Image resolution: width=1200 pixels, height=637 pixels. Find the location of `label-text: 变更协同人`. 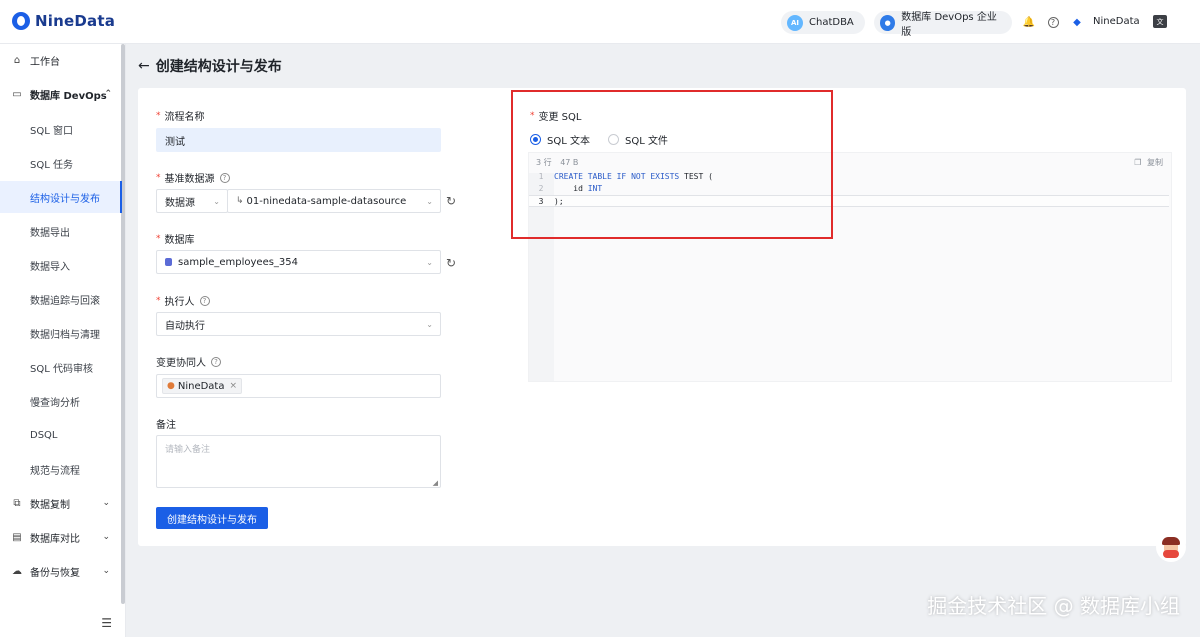

label-text: 变更协同人 is located at coordinates (181, 363).